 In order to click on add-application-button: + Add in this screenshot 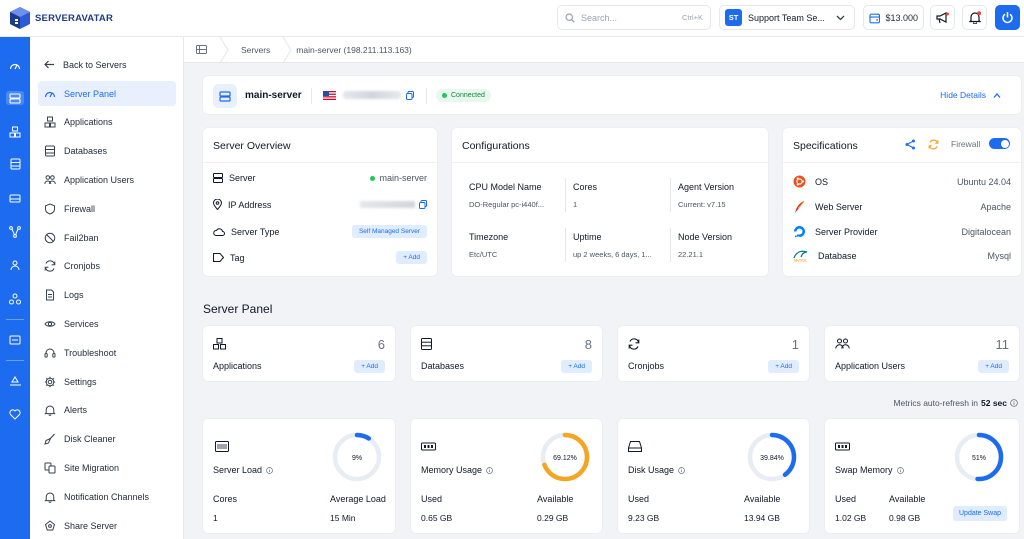, I will do `click(369, 366)`.